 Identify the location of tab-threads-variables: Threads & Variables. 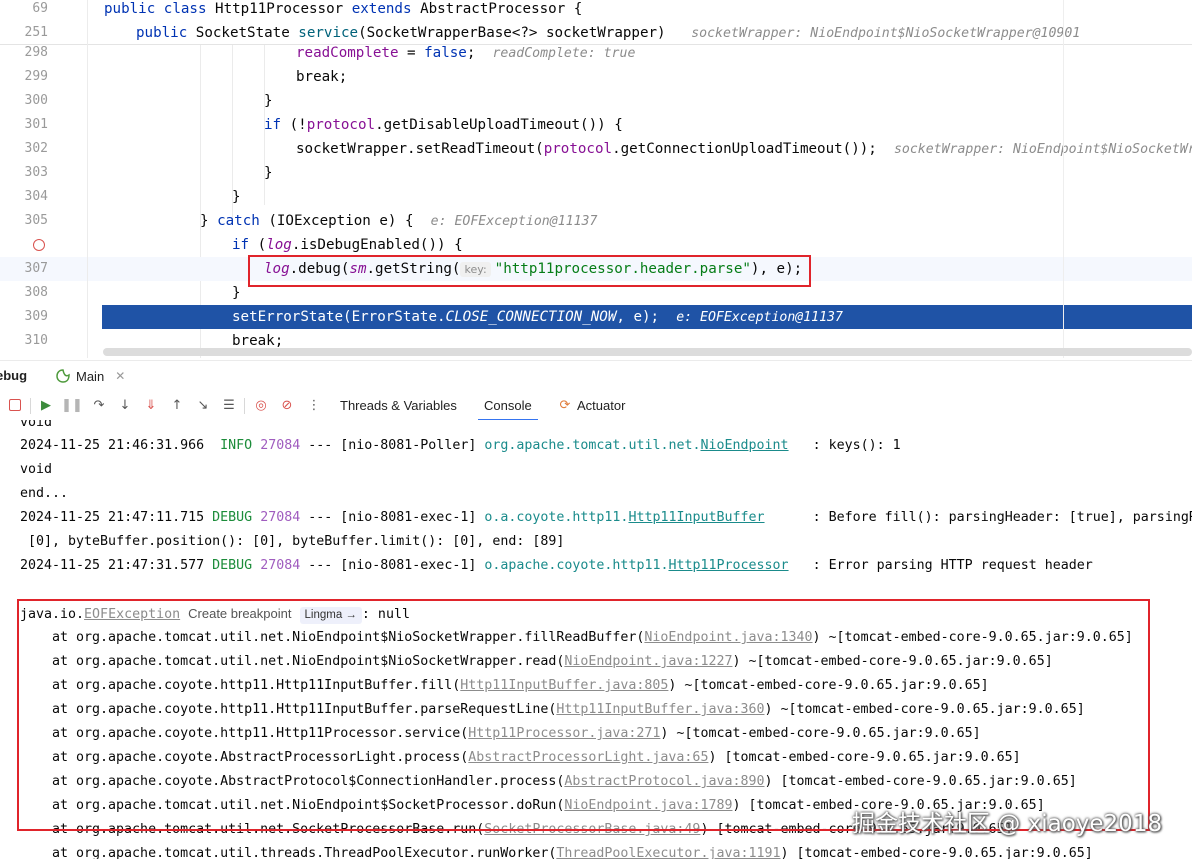
(398, 405).